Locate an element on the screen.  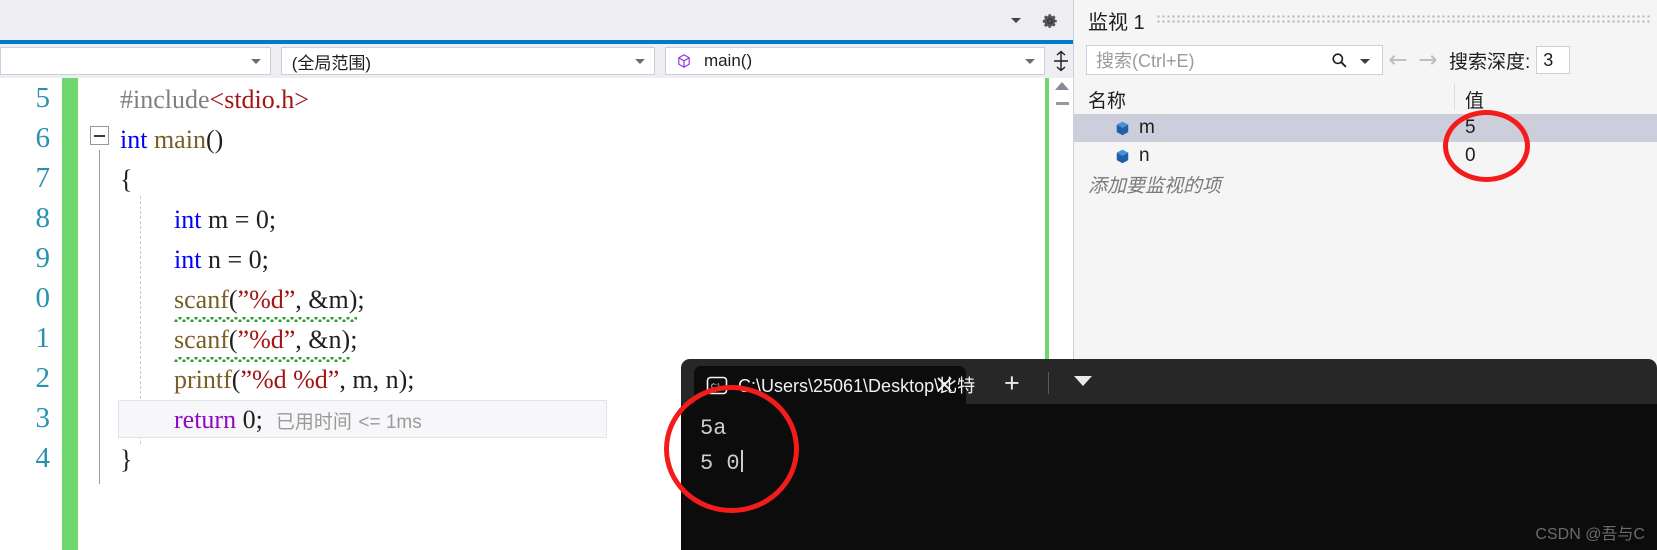
code-line: } is located at coordinates (126, 459).